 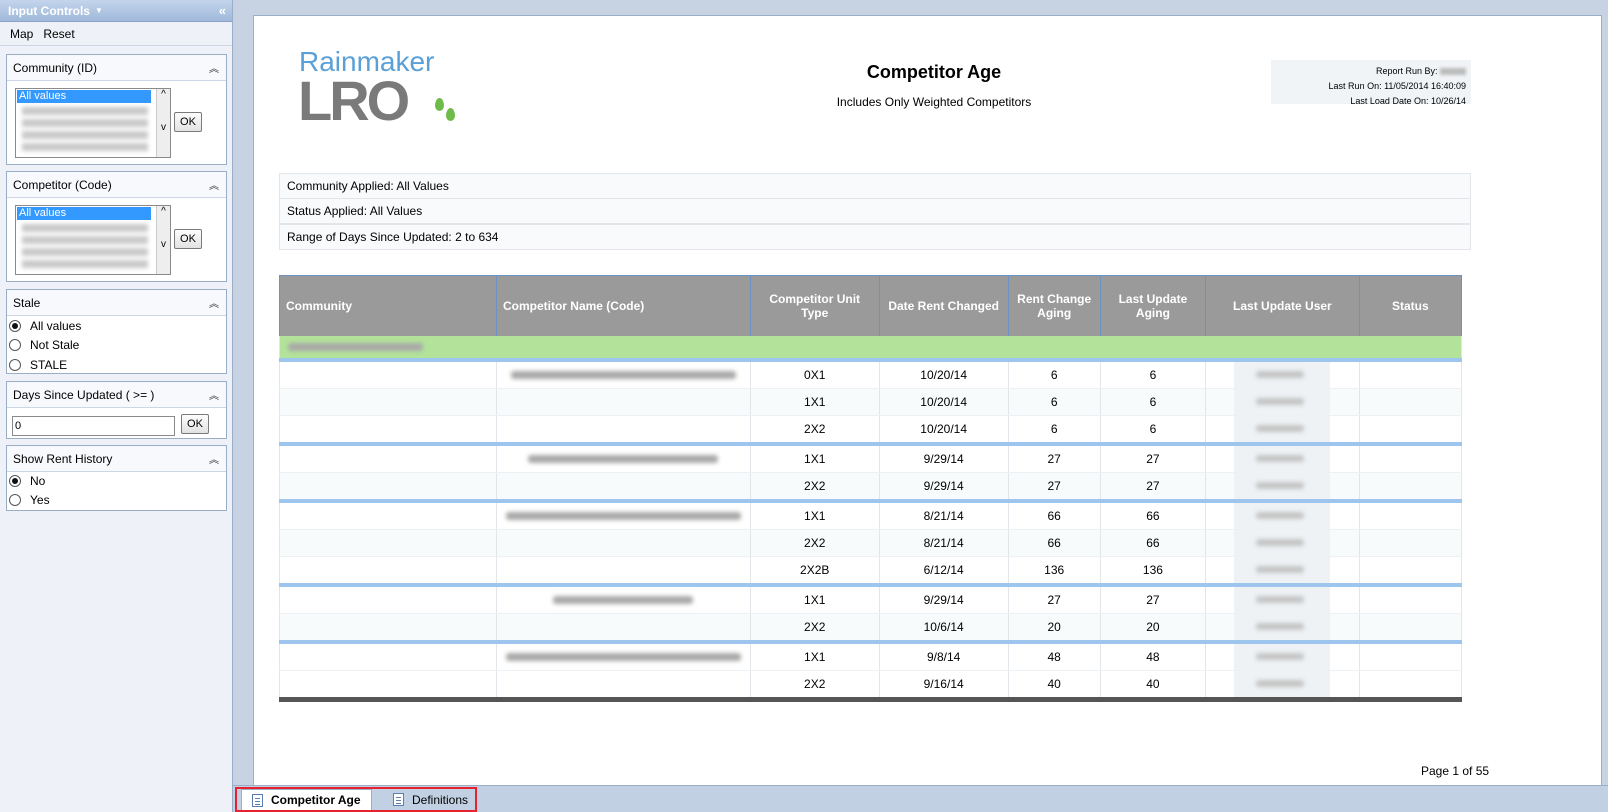 What do you see at coordinates (1406, 71) in the screenshot?
I see `run-by-label: Report Run By:` at bounding box center [1406, 71].